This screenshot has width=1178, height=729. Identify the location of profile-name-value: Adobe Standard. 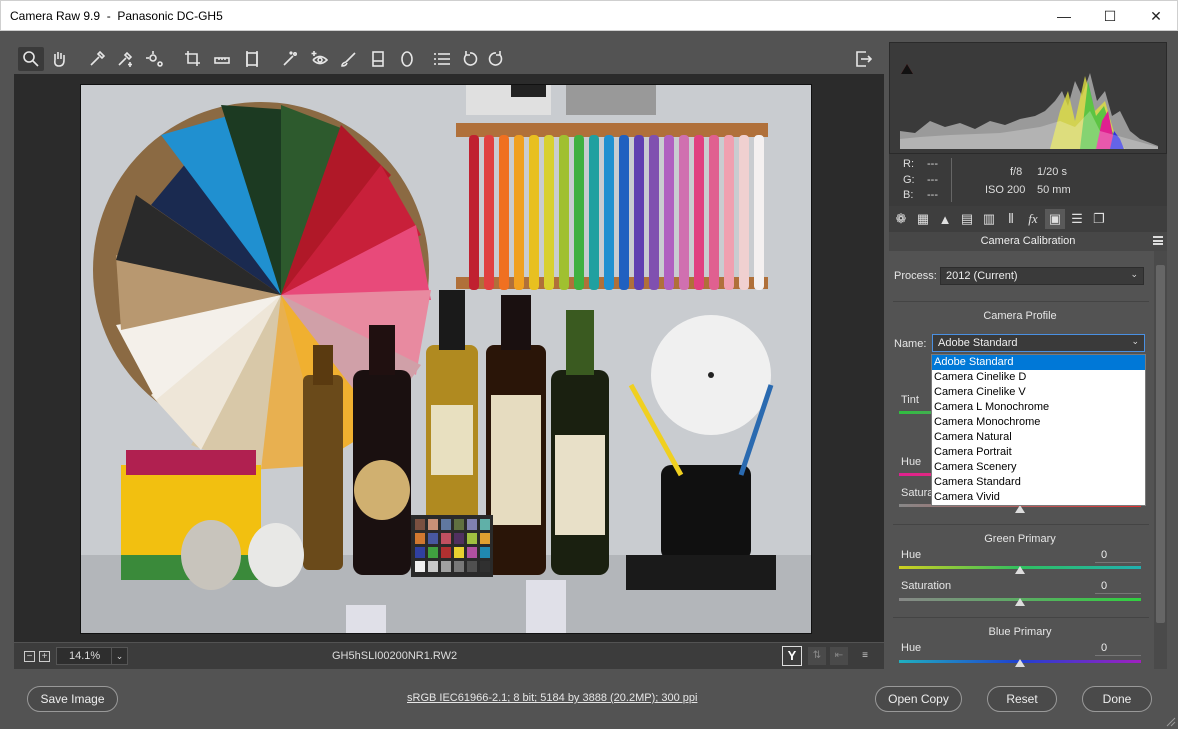
(978, 343).